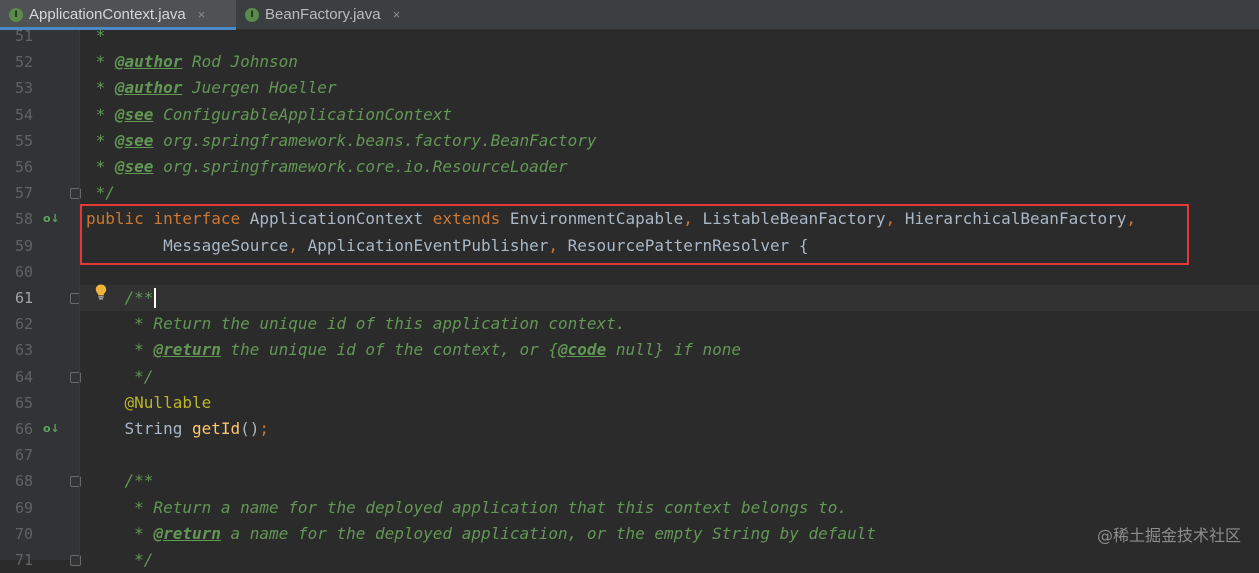  I want to click on code-line: @Nullable, so click(149, 403).